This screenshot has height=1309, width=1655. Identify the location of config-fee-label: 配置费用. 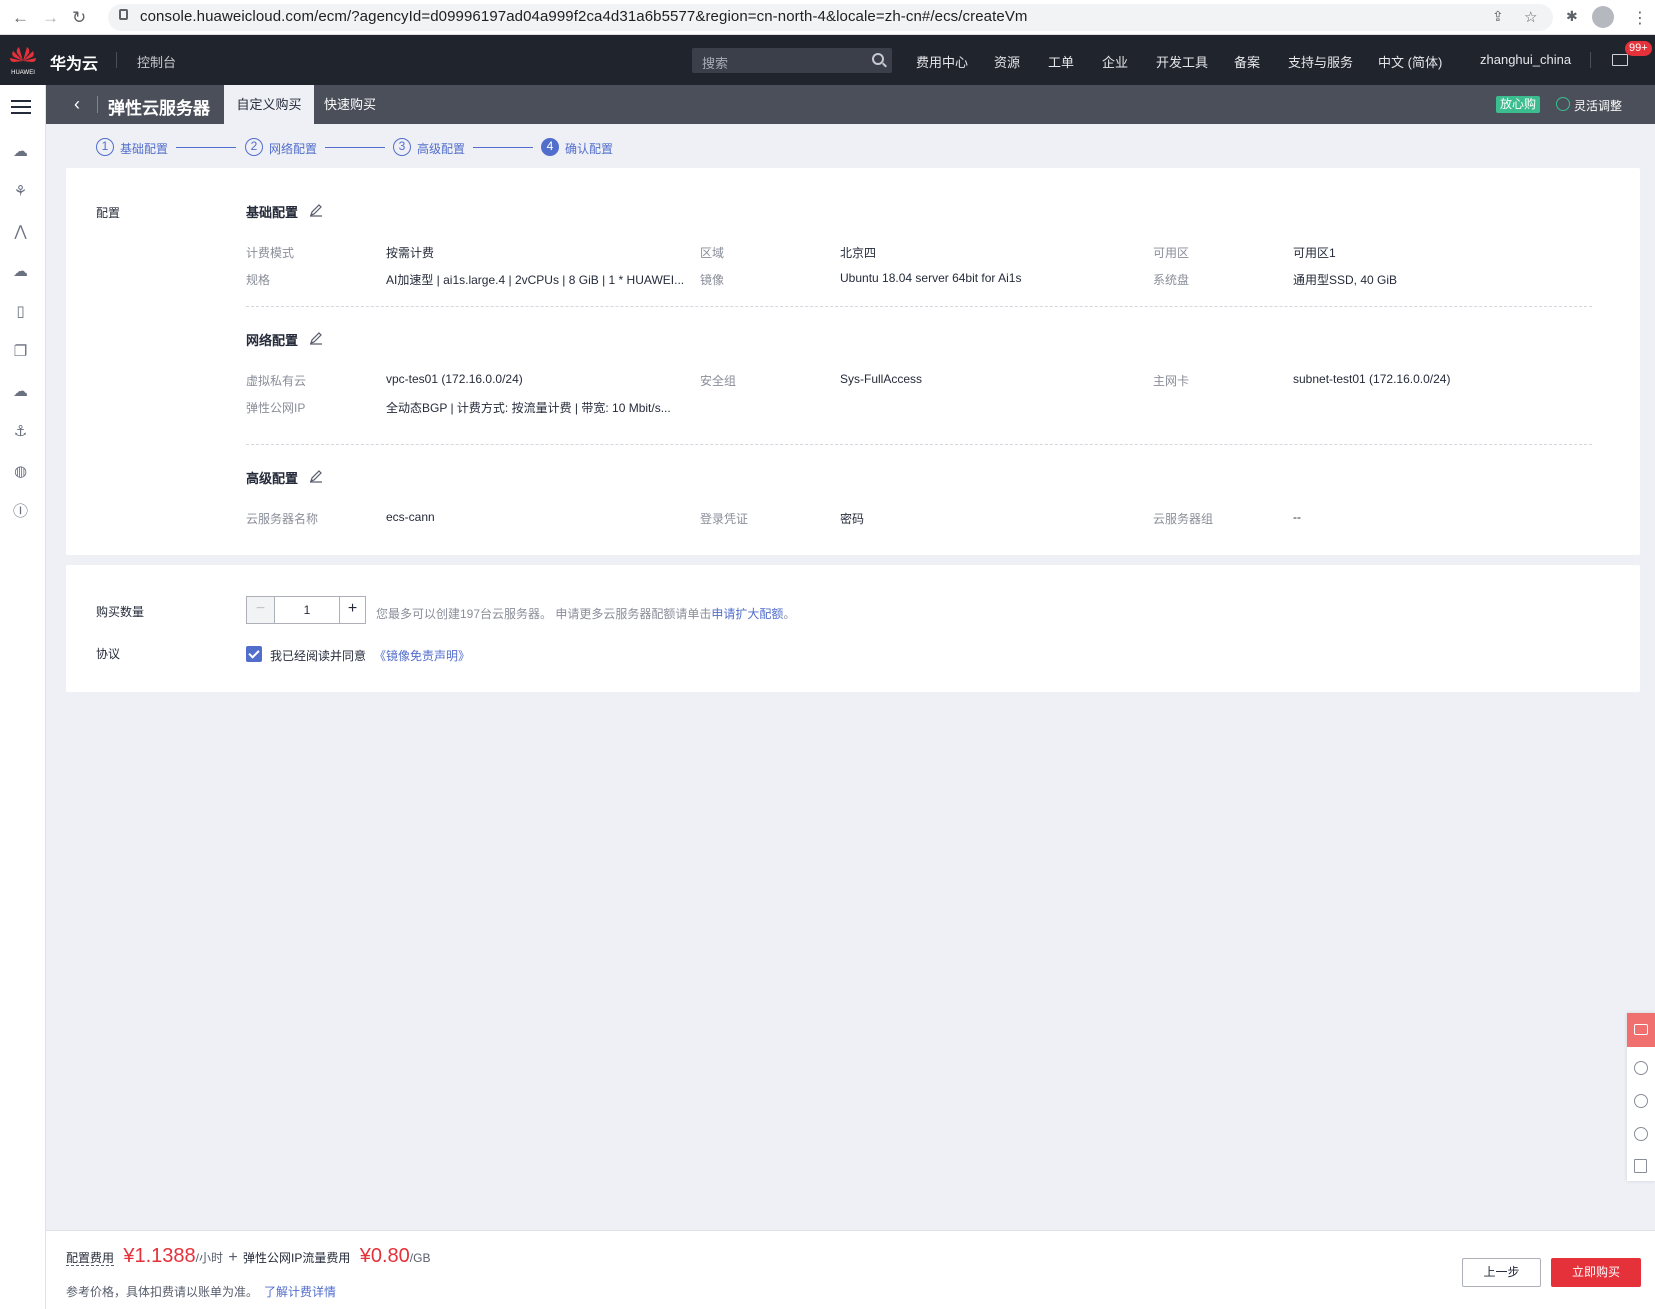
(90, 1258).